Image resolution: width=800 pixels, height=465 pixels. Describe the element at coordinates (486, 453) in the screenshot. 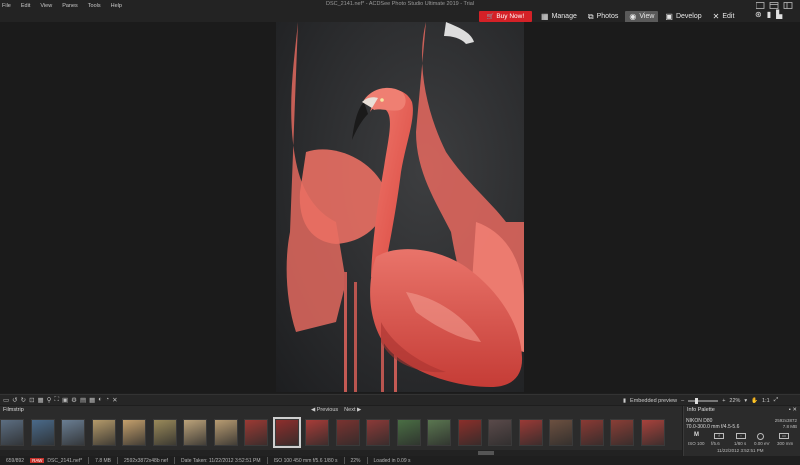

I see `filmstrip-scroll-thumb` at that location.